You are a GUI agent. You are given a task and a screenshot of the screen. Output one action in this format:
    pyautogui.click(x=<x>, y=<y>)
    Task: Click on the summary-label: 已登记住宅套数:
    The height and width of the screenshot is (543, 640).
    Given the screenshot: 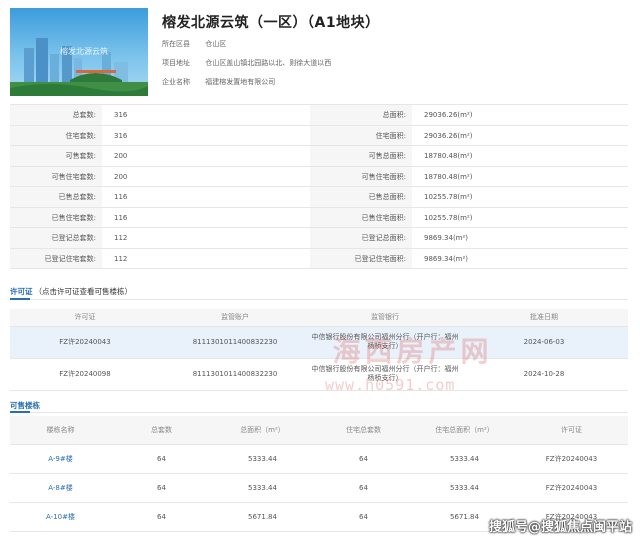 What is the action you would take?
    pyautogui.click(x=56, y=258)
    